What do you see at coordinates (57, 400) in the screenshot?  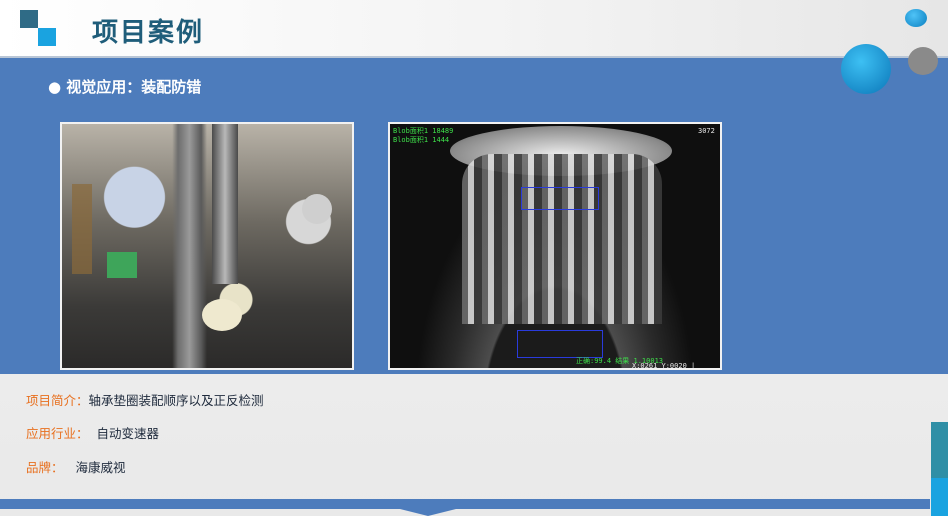 I see `intro-label: 项目简介：` at bounding box center [57, 400].